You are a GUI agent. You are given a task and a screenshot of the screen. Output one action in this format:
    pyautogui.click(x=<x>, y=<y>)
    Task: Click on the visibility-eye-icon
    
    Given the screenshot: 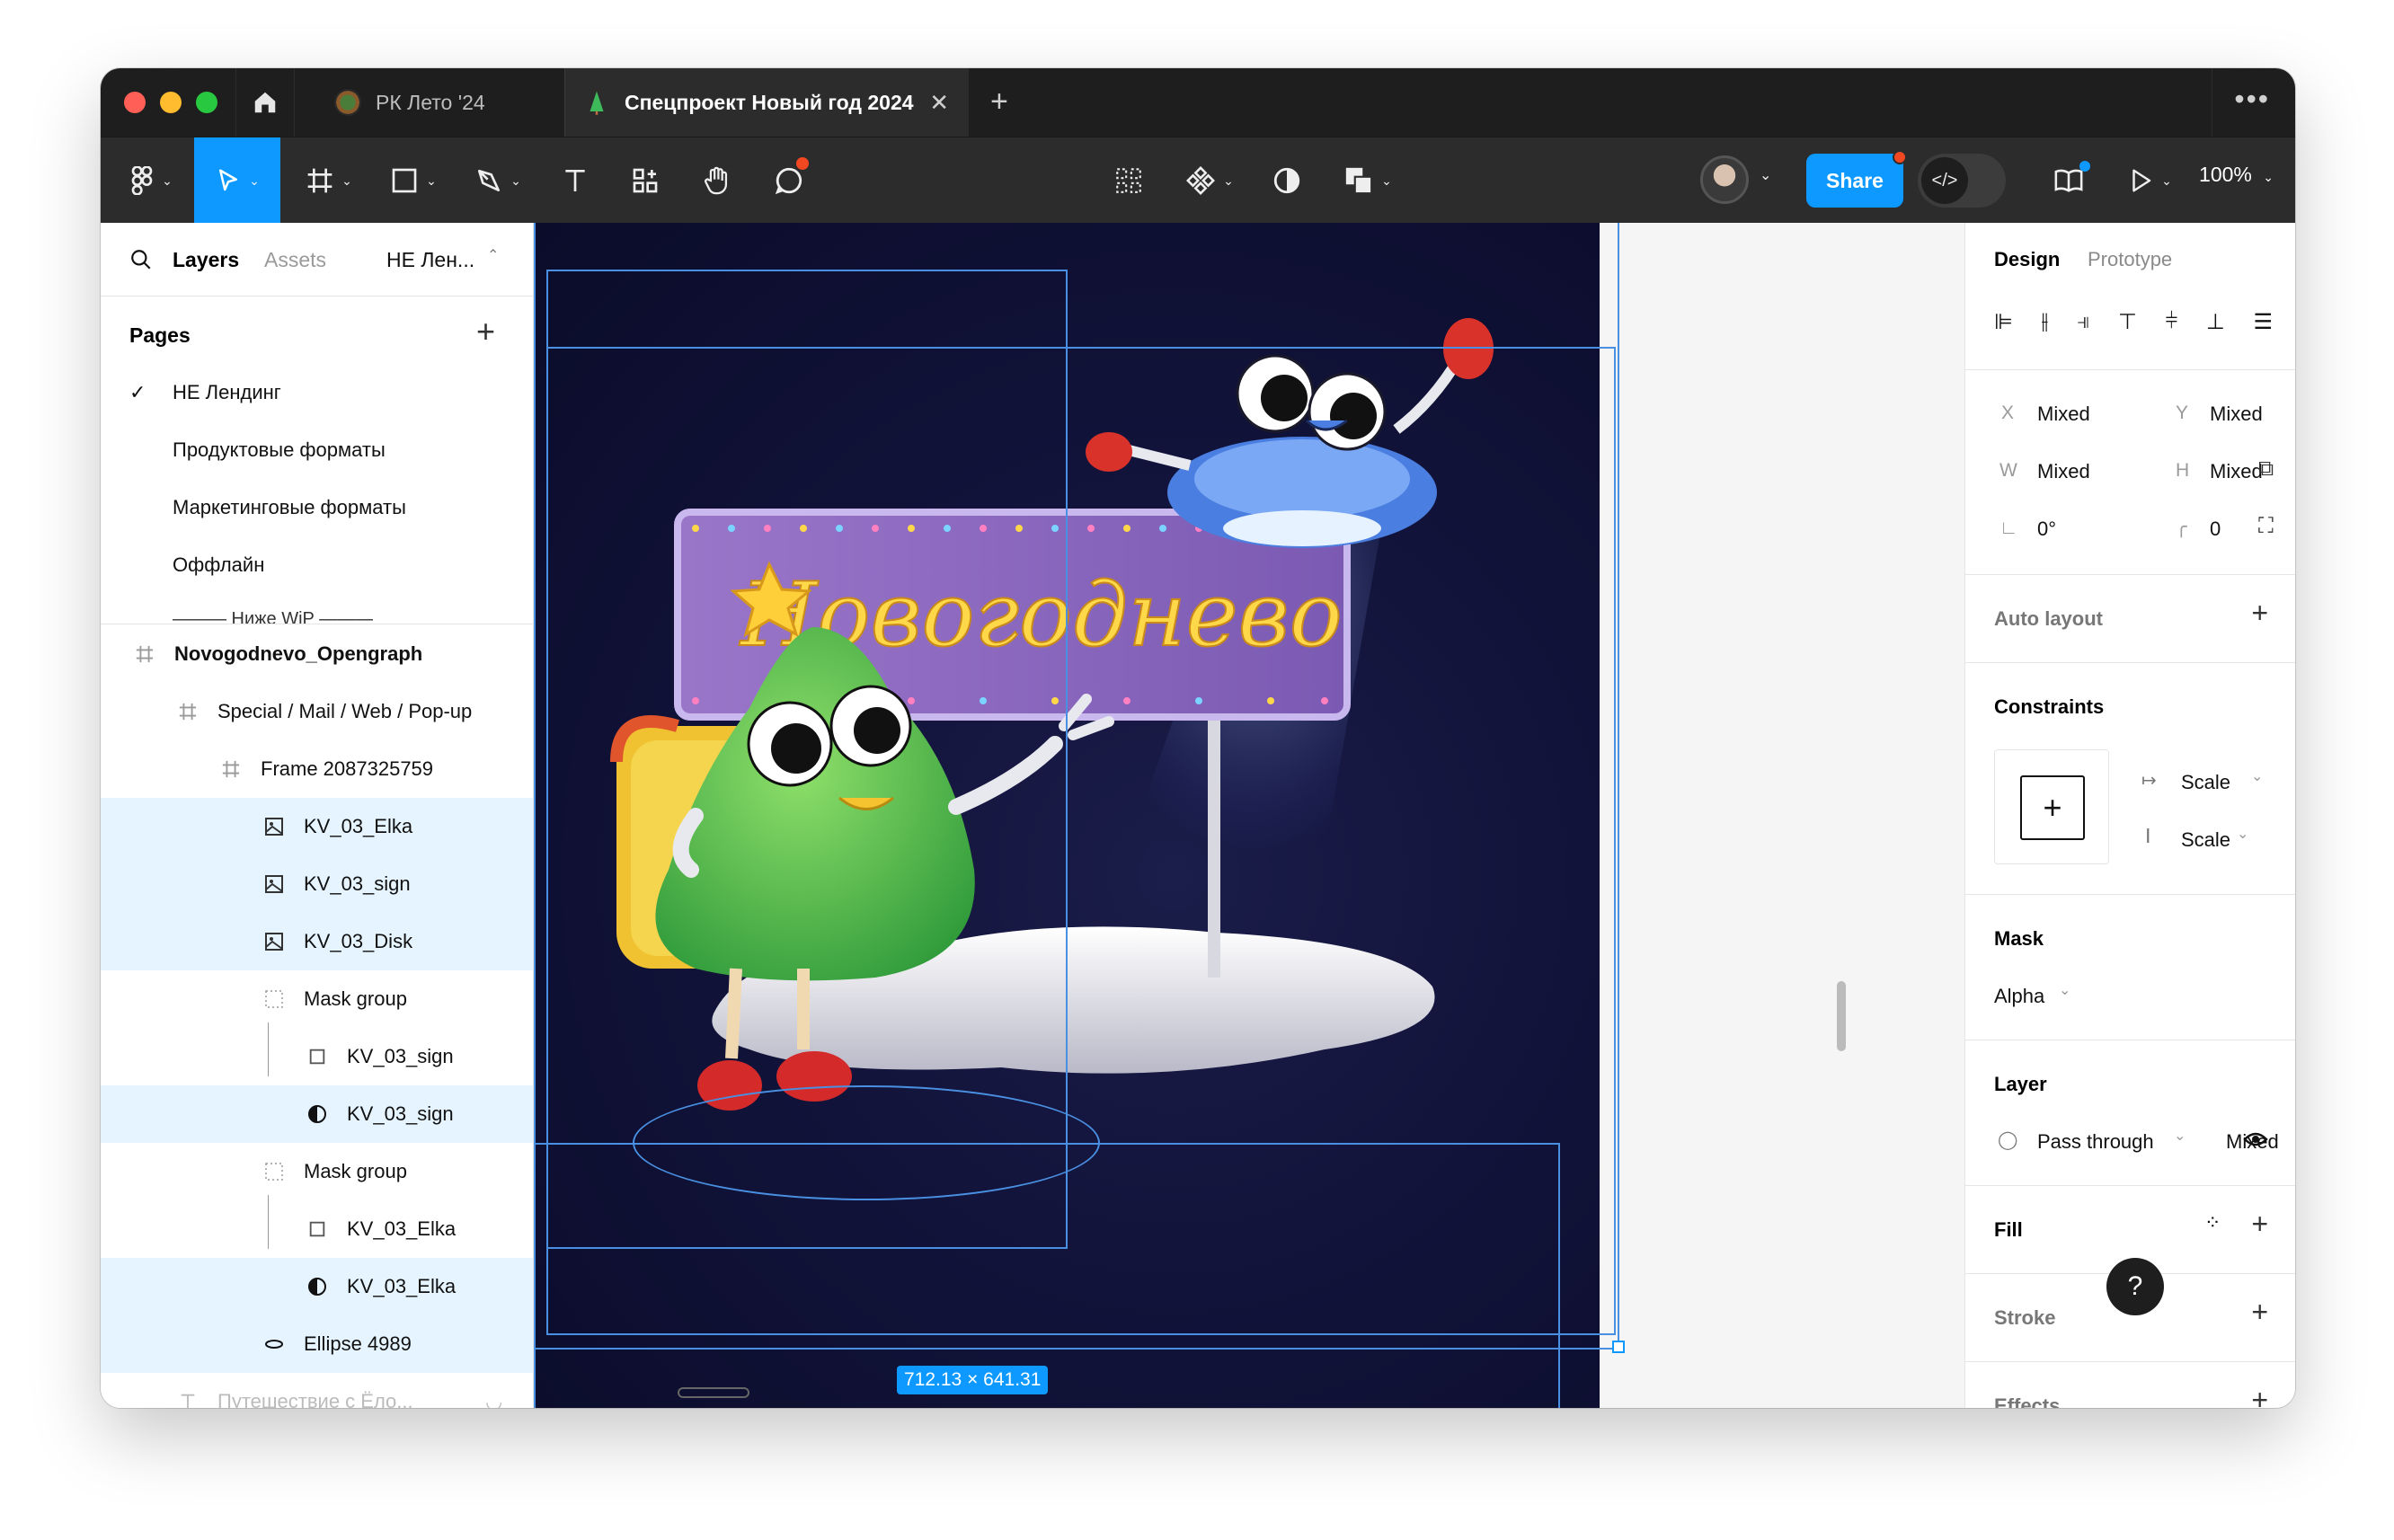 What is the action you would take?
    pyautogui.click(x=2255, y=1139)
    